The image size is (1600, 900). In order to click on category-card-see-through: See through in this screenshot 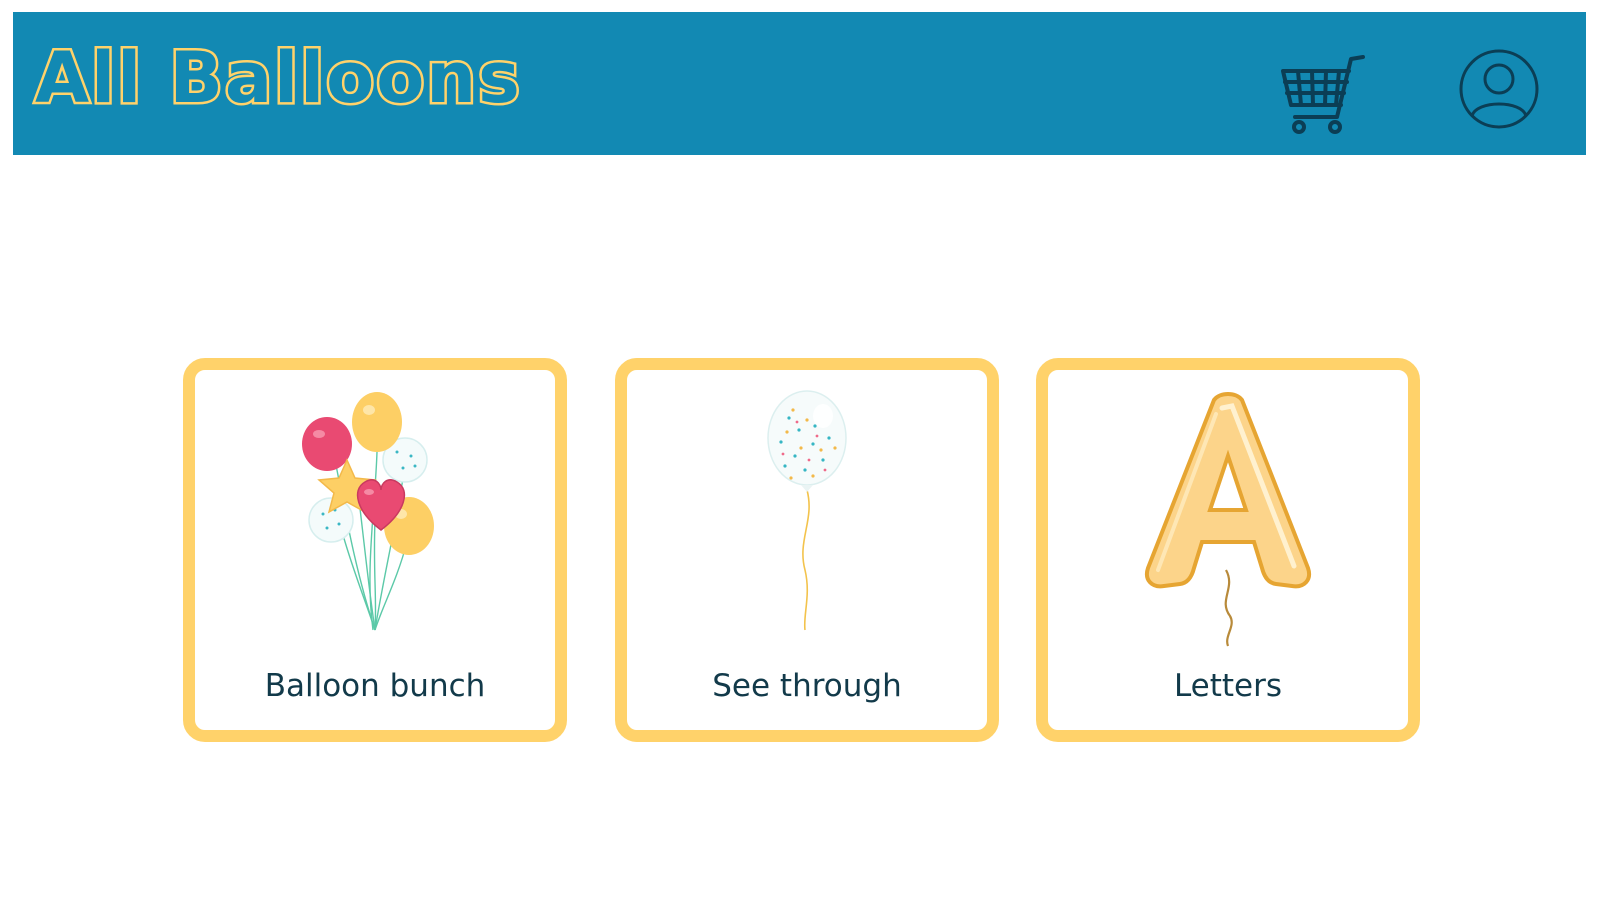, I will do `click(807, 550)`.